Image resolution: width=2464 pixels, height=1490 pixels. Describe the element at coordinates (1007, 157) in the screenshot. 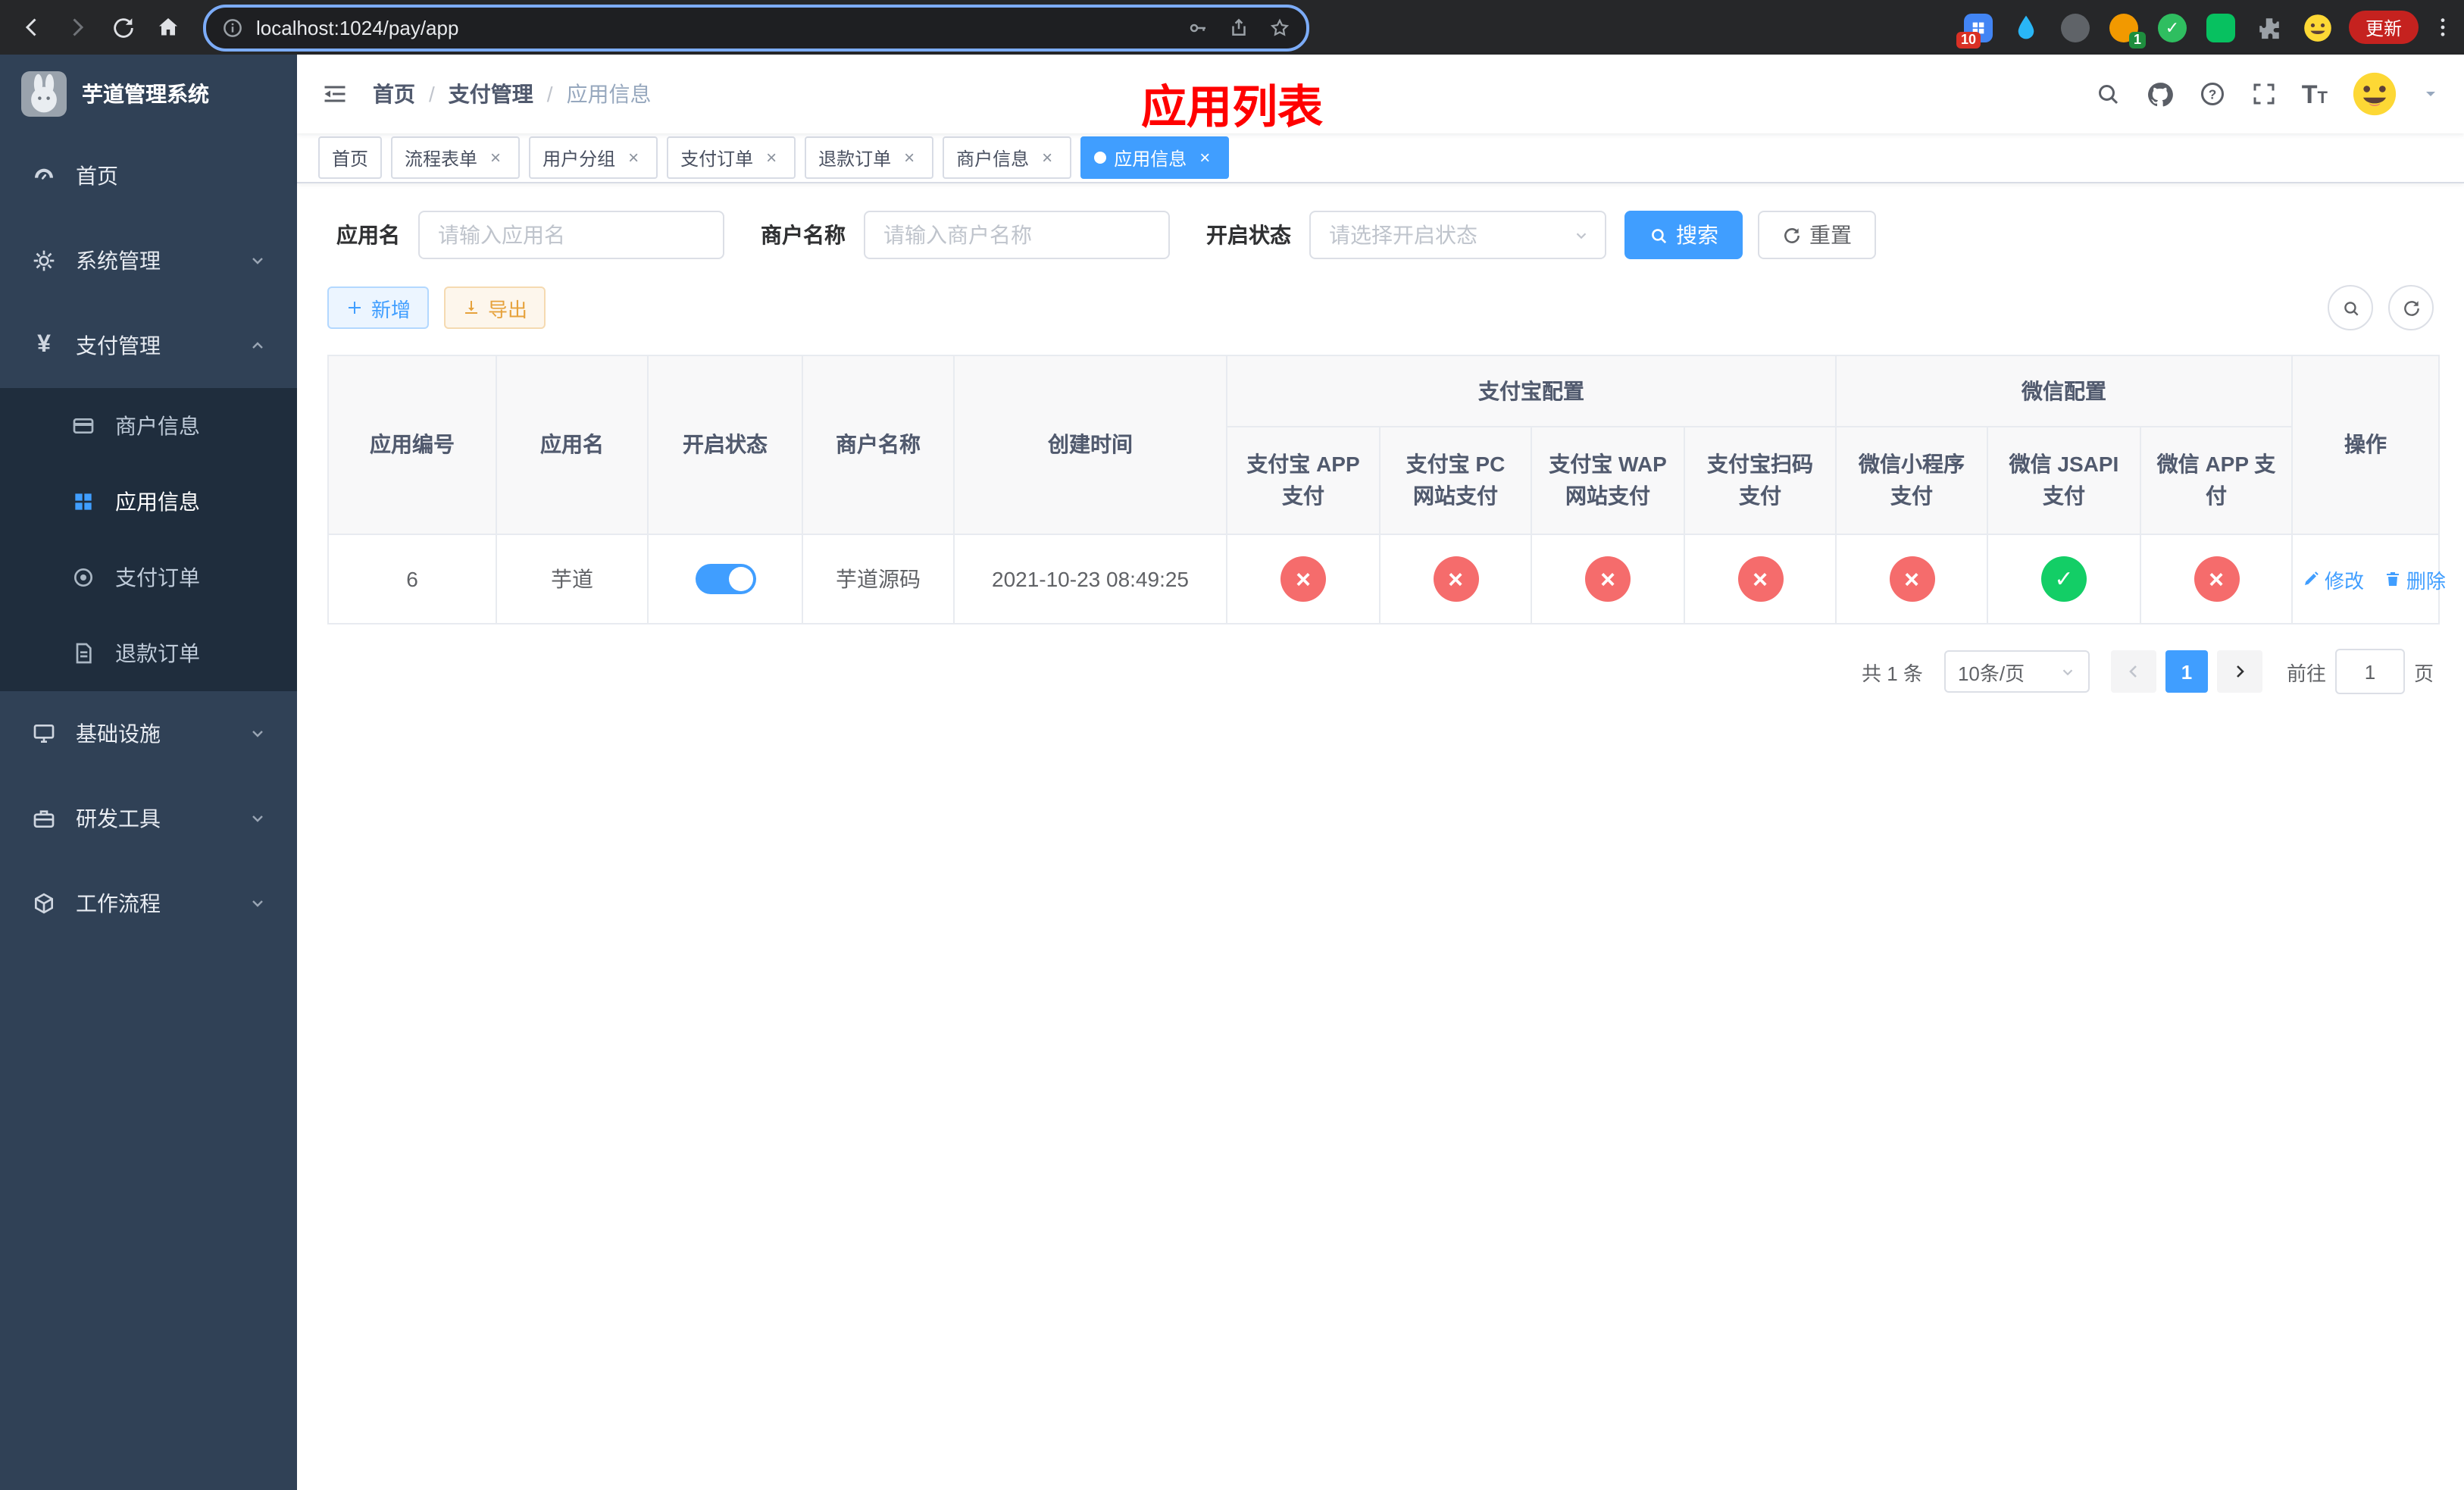

I see `tab-merchant-info: 商户信息 ×` at that location.